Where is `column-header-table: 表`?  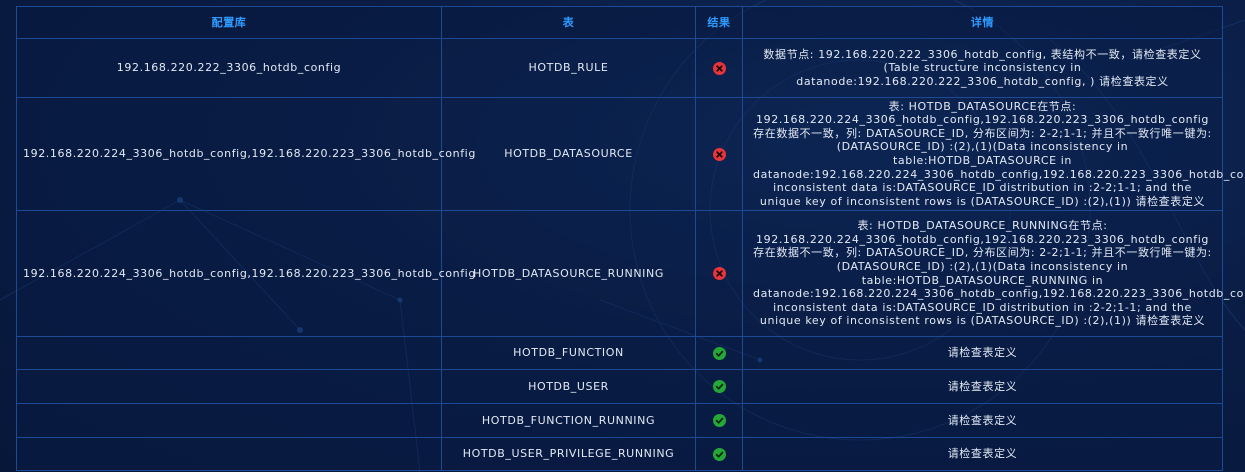 column-header-table: 表 is located at coordinates (568, 22).